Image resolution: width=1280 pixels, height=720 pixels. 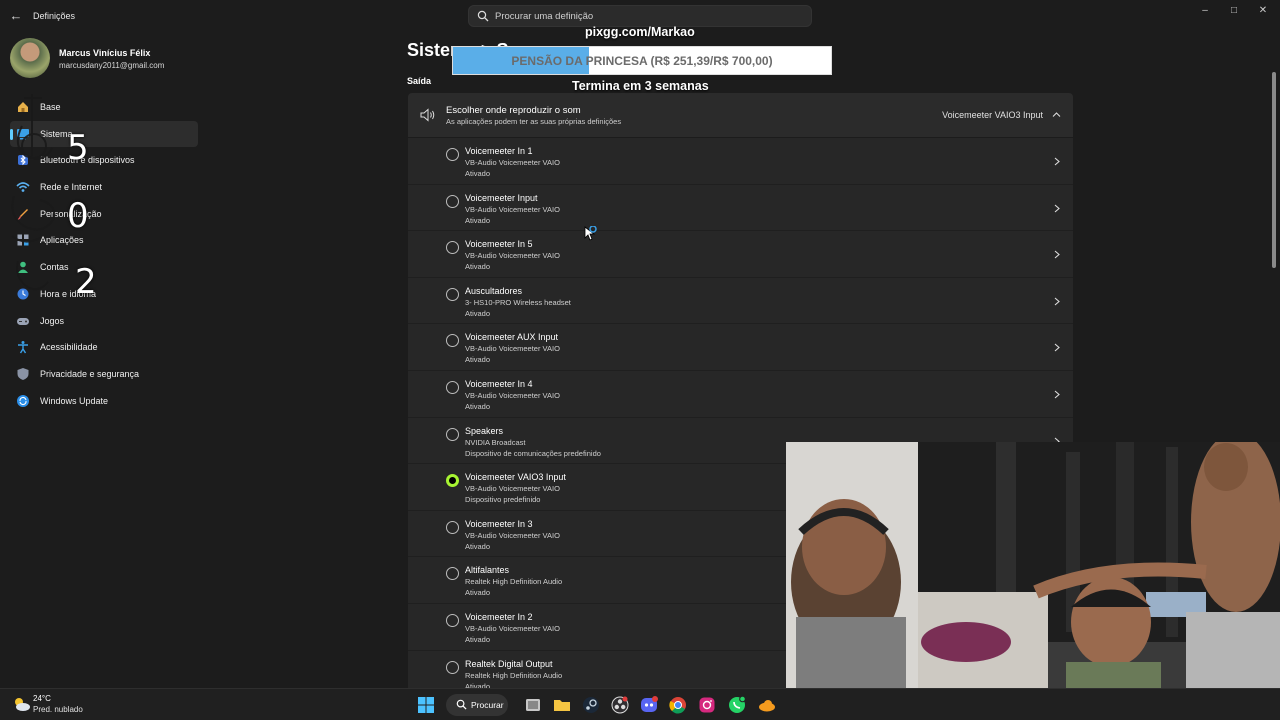 What do you see at coordinates (499, 523) in the screenshot?
I see `device-name: Voicemeeter In 3` at bounding box center [499, 523].